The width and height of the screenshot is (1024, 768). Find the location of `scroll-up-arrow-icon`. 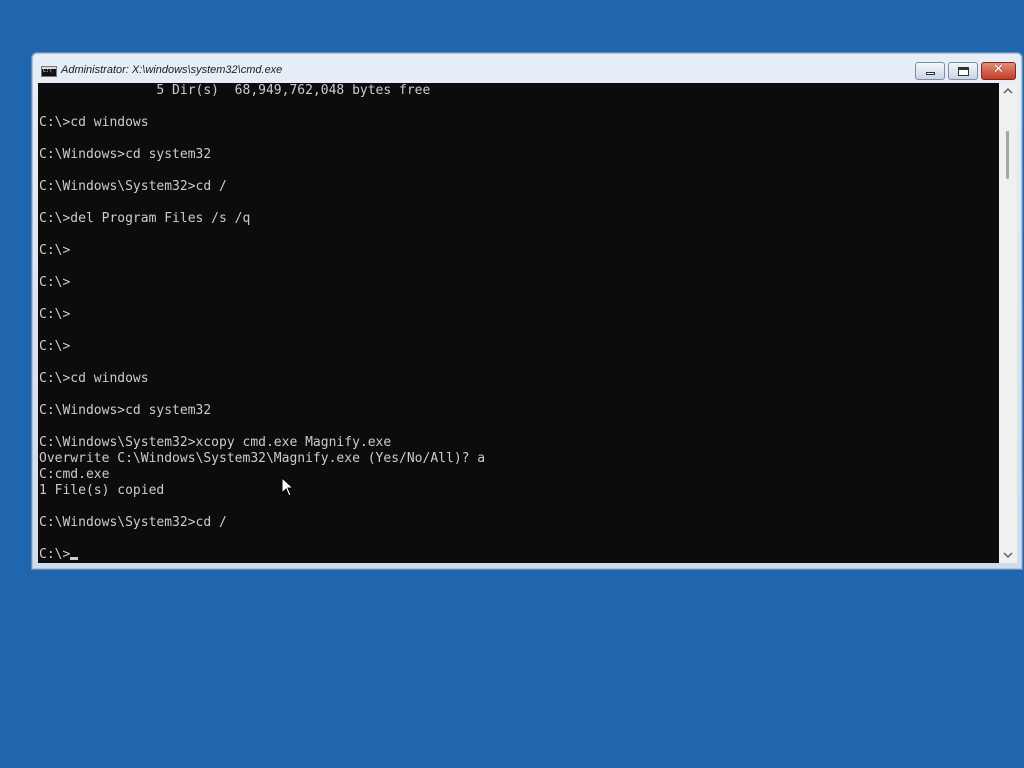

scroll-up-arrow-icon is located at coordinates (1008, 91).